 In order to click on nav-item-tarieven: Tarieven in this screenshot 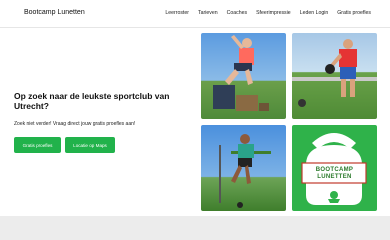, I will do `click(208, 13)`.